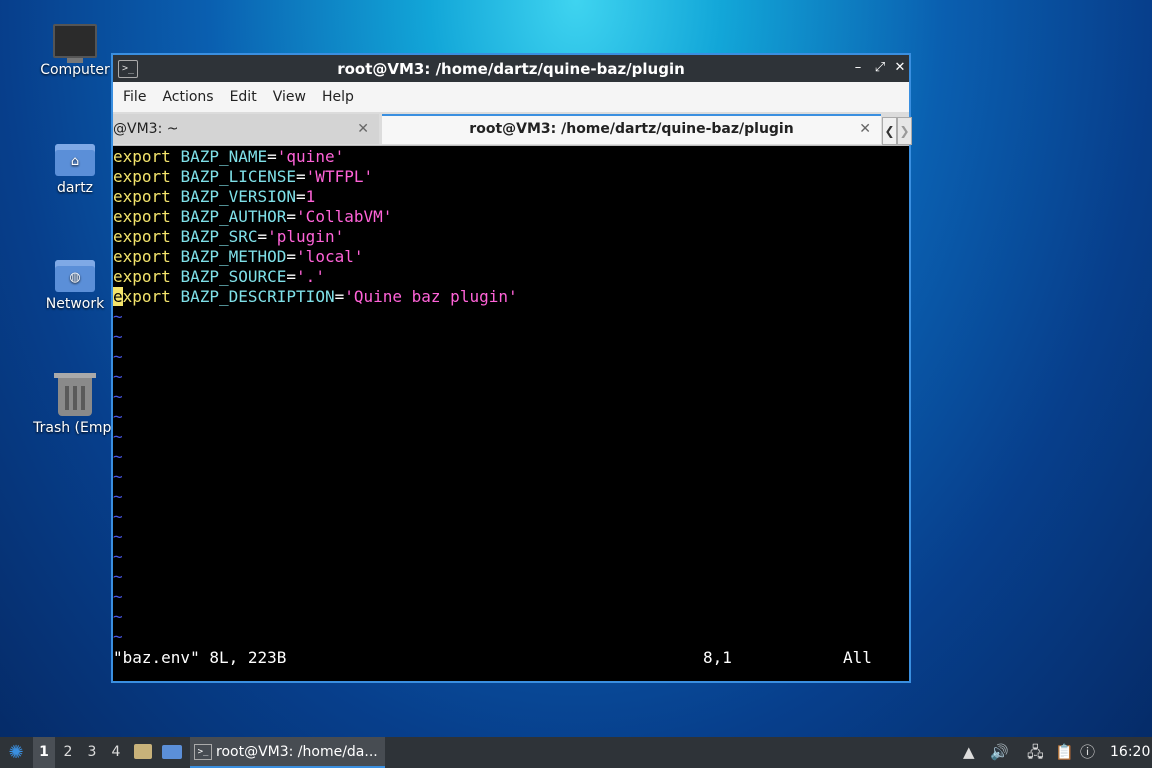  Describe the element at coordinates (75, 188) in the screenshot. I see `desktop-icon-label: dartz` at that location.